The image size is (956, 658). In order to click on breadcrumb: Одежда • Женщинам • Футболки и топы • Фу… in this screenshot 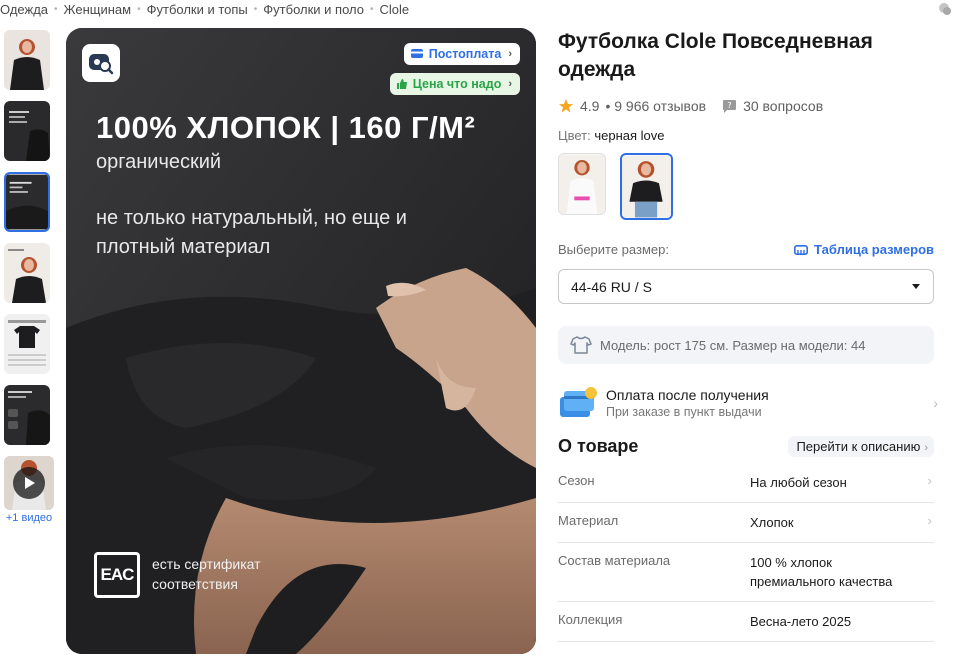, I will do `click(204, 9)`.